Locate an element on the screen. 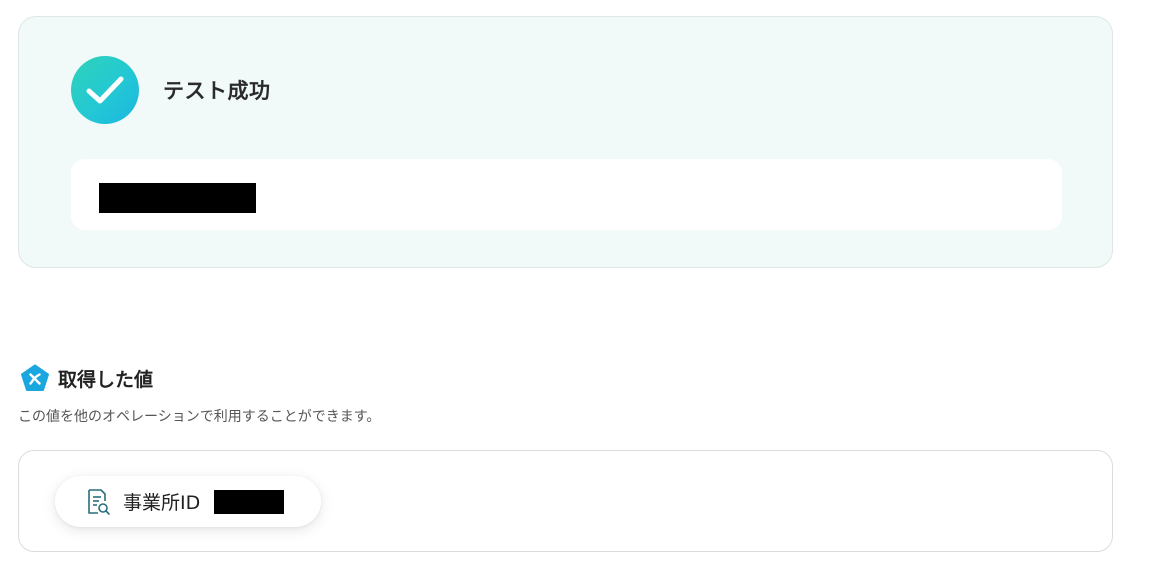 Image resolution: width=1156 pixels, height=570 pixels. value-chip-office-id: 事業所ID is located at coordinates (188, 501).